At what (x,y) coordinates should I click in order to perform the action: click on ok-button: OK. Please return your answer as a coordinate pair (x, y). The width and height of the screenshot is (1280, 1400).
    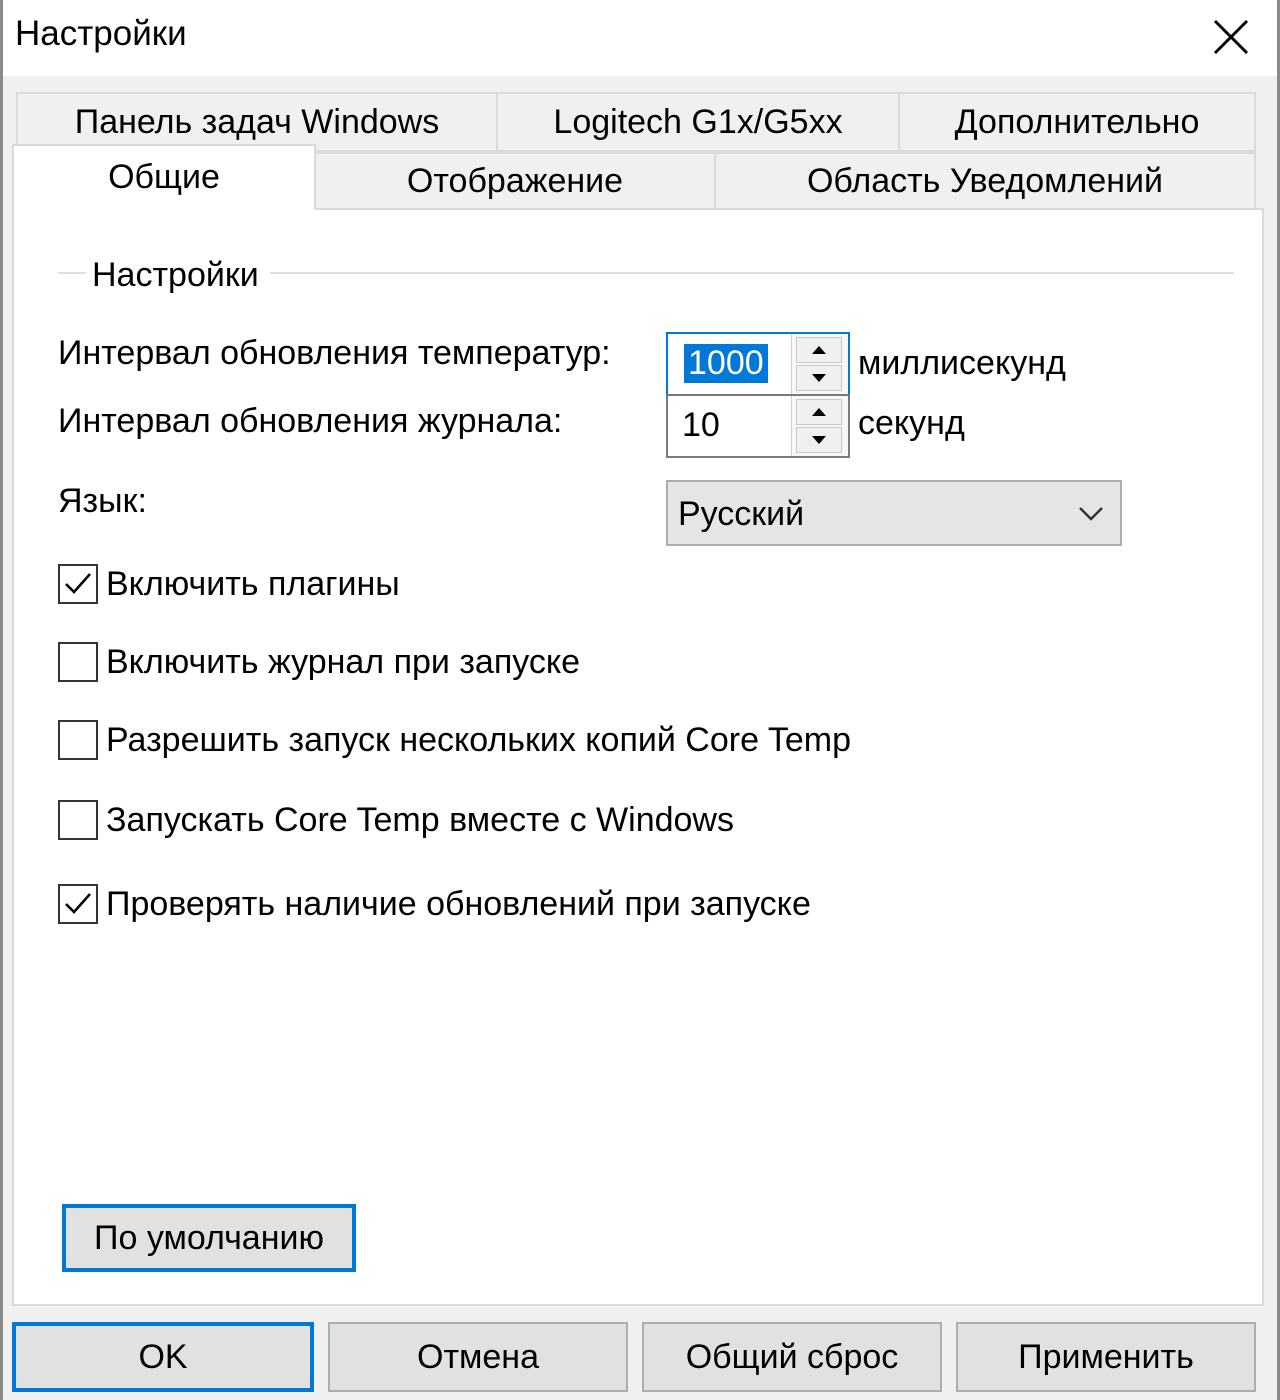
    Looking at the image, I should click on (163, 1357).